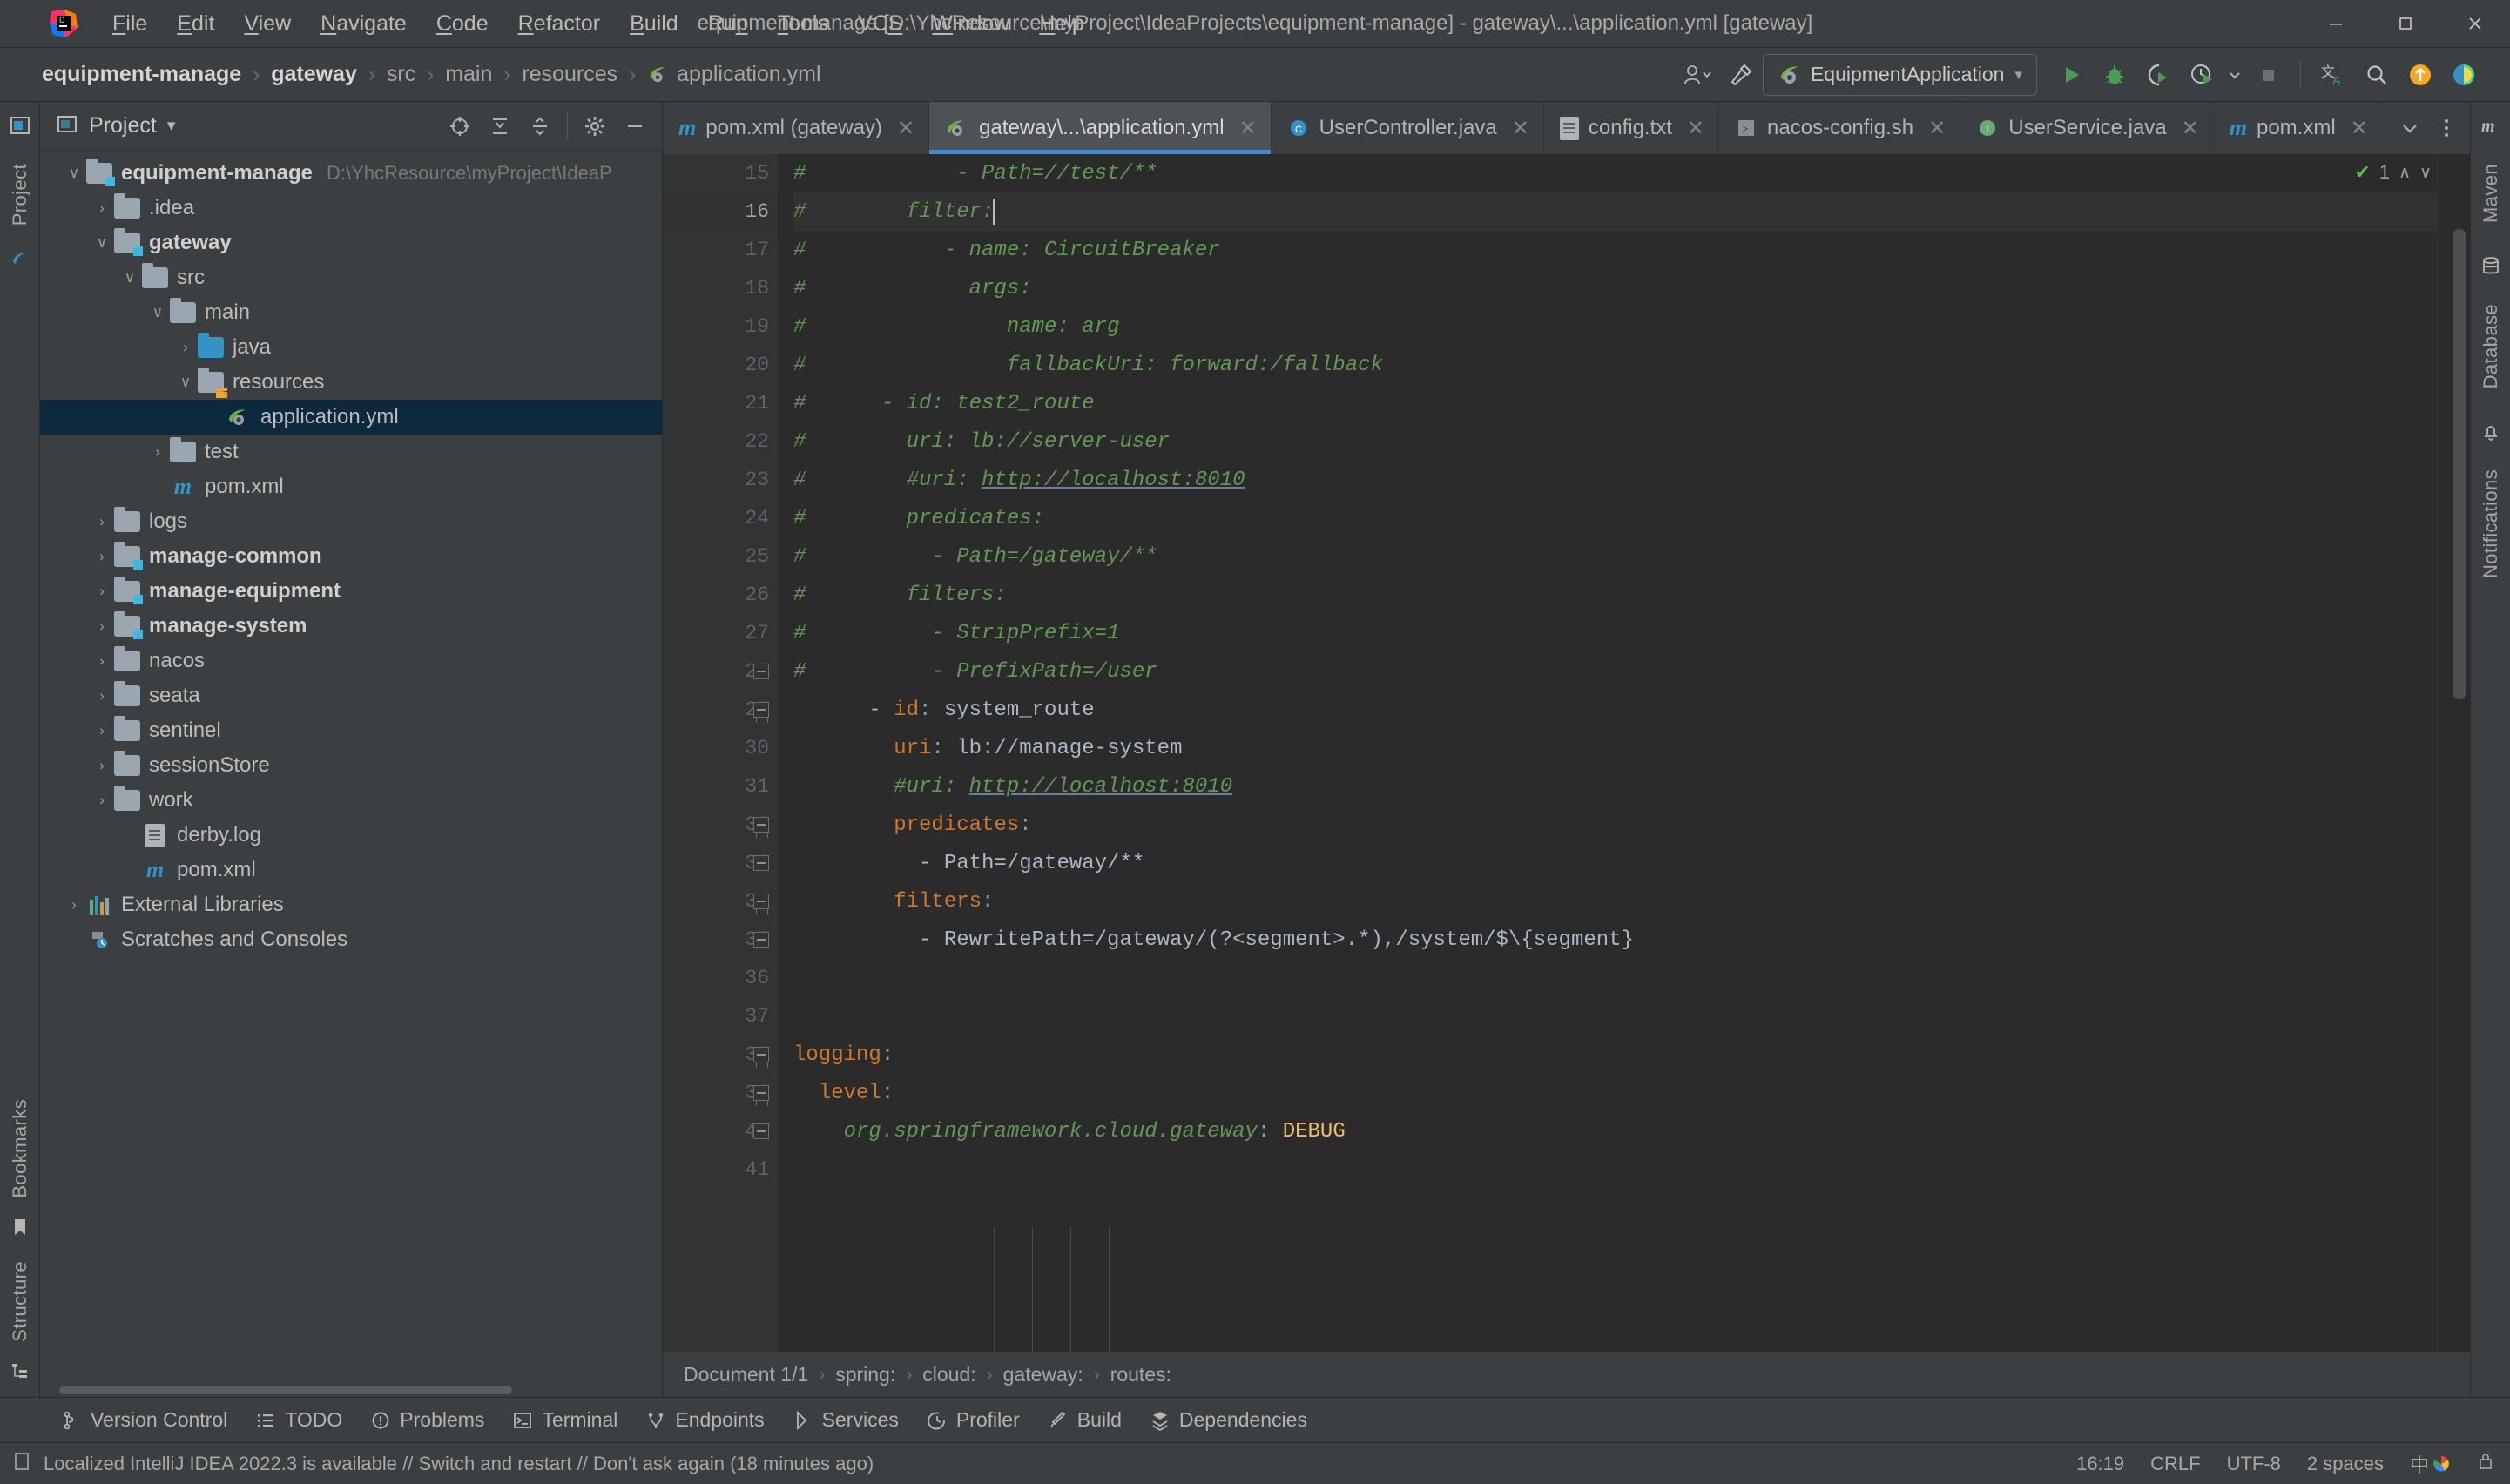 This screenshot has width=2510, height=1484. I want to click on code-line: # - Path=/gateway/**, so click(1615, 556).